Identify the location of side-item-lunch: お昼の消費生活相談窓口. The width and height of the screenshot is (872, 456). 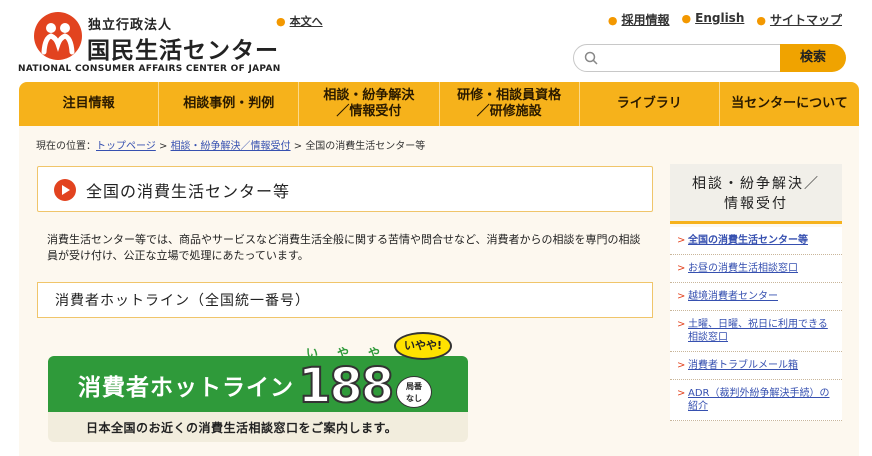
(756, 269).